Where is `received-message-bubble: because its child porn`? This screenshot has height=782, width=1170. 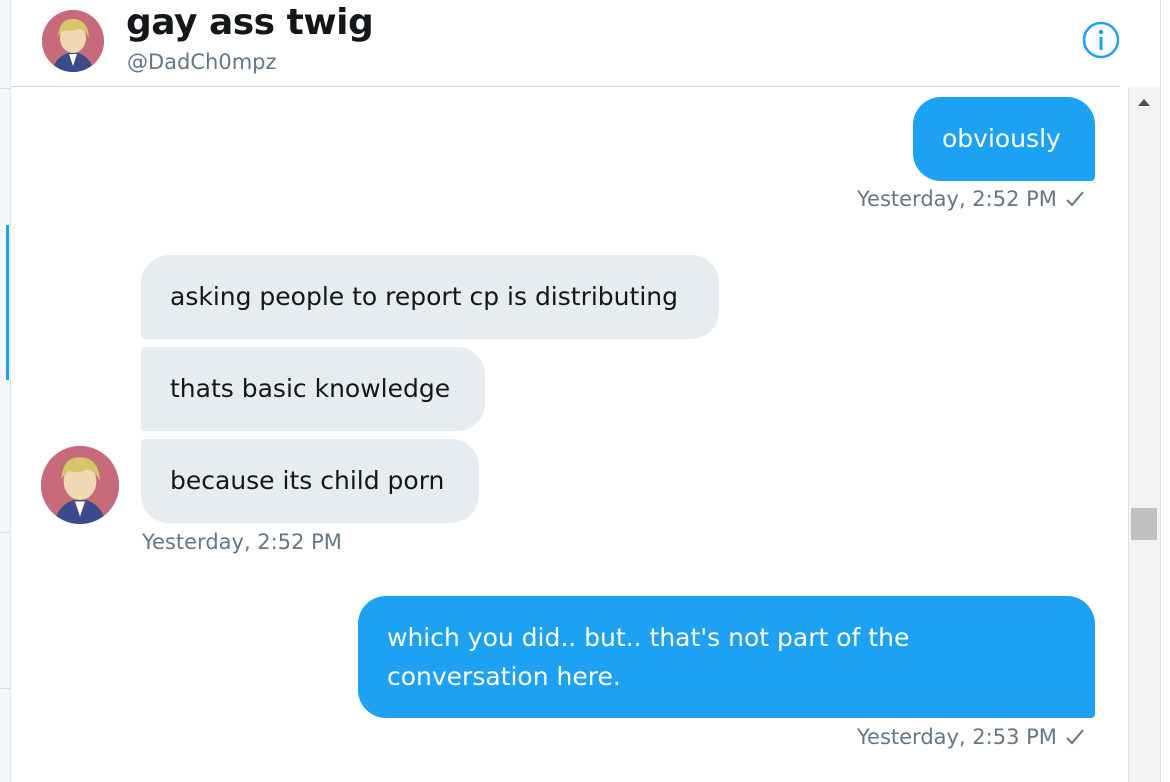 received-message-bubble: because its child porn is located at coordinates (310, 481).